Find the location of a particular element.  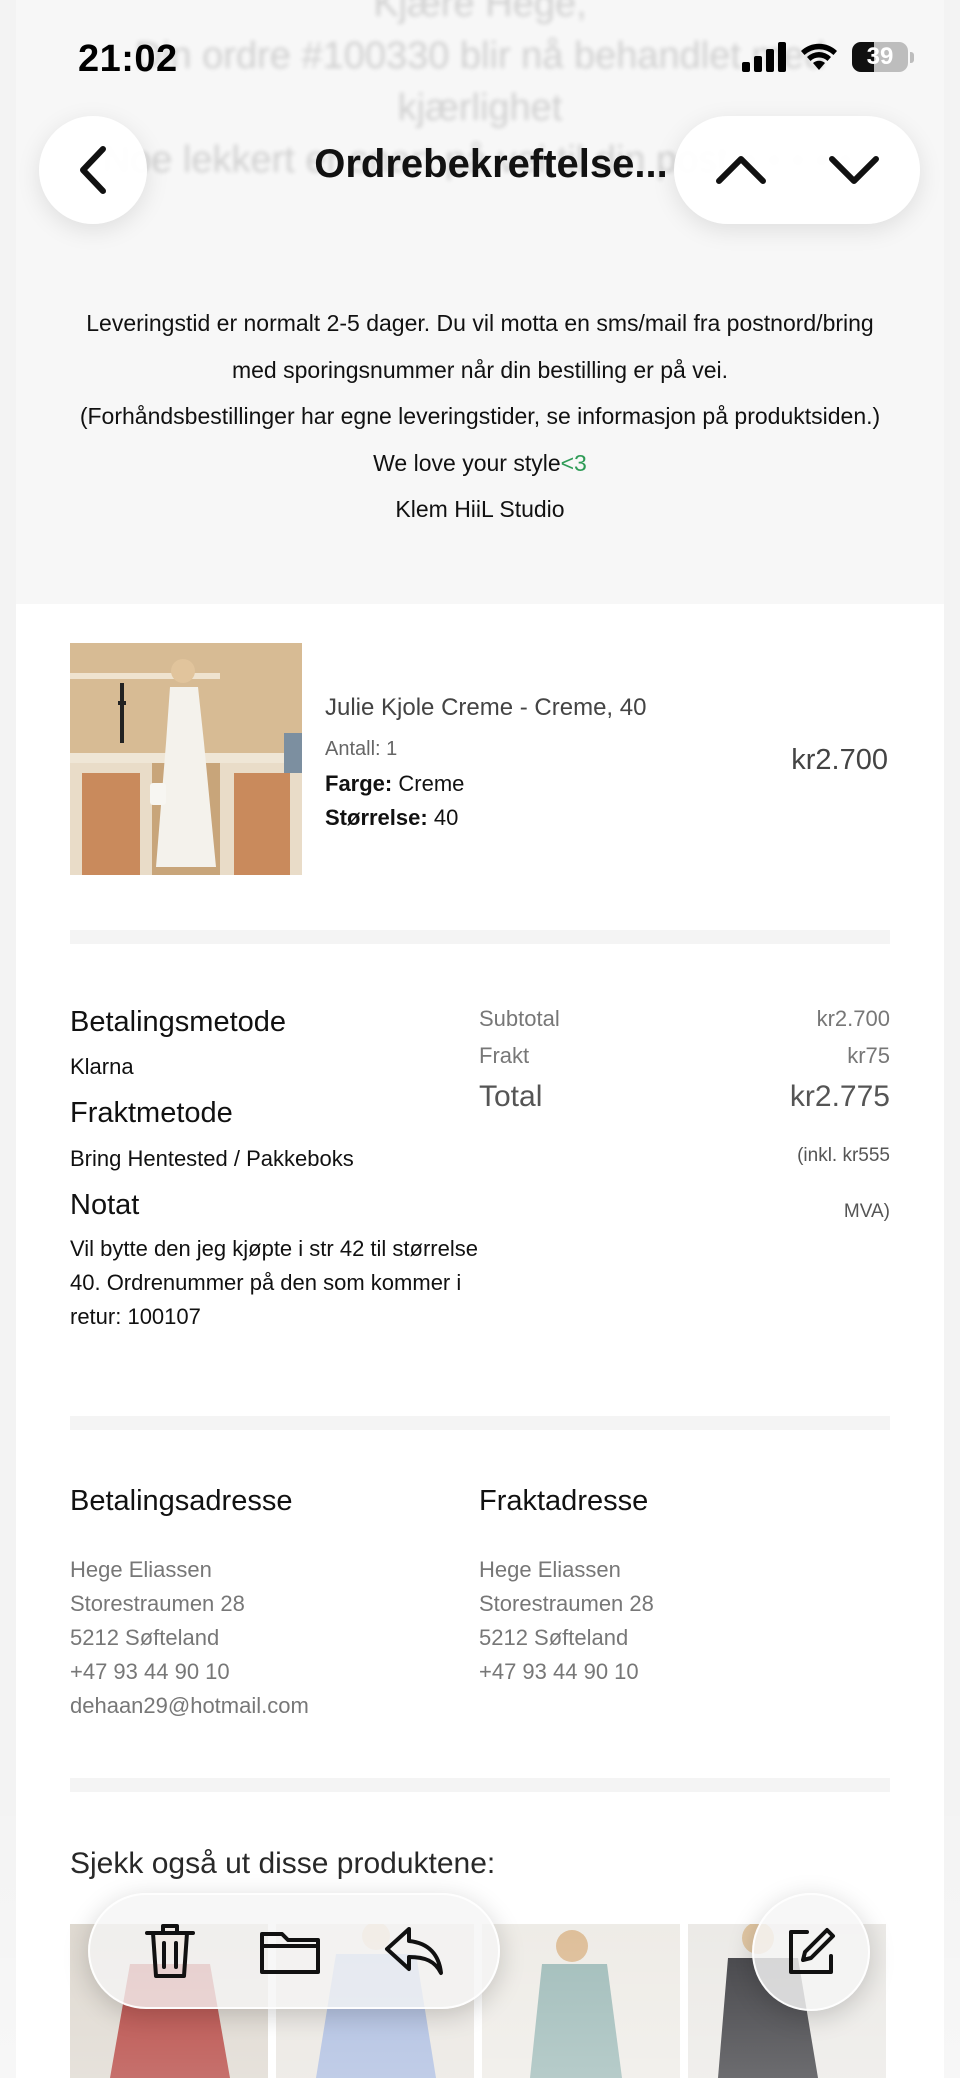

mail-toolbar is located at coordinates (294, 1951).